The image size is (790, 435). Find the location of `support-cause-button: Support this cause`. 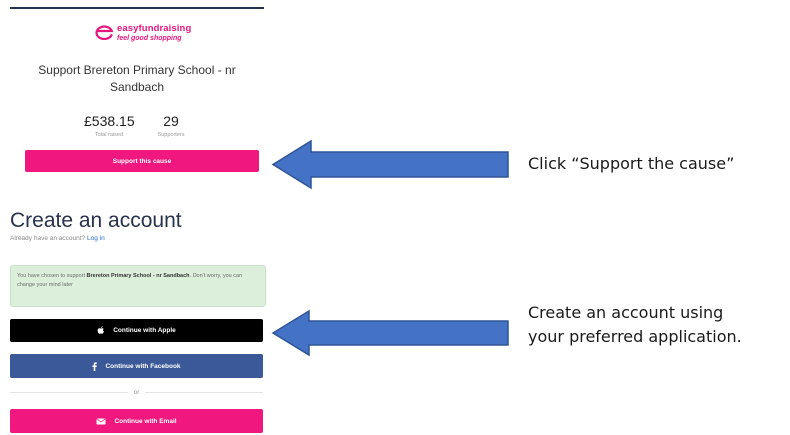

support-cause-button: Support this cause is located at coordinates (142, 161).